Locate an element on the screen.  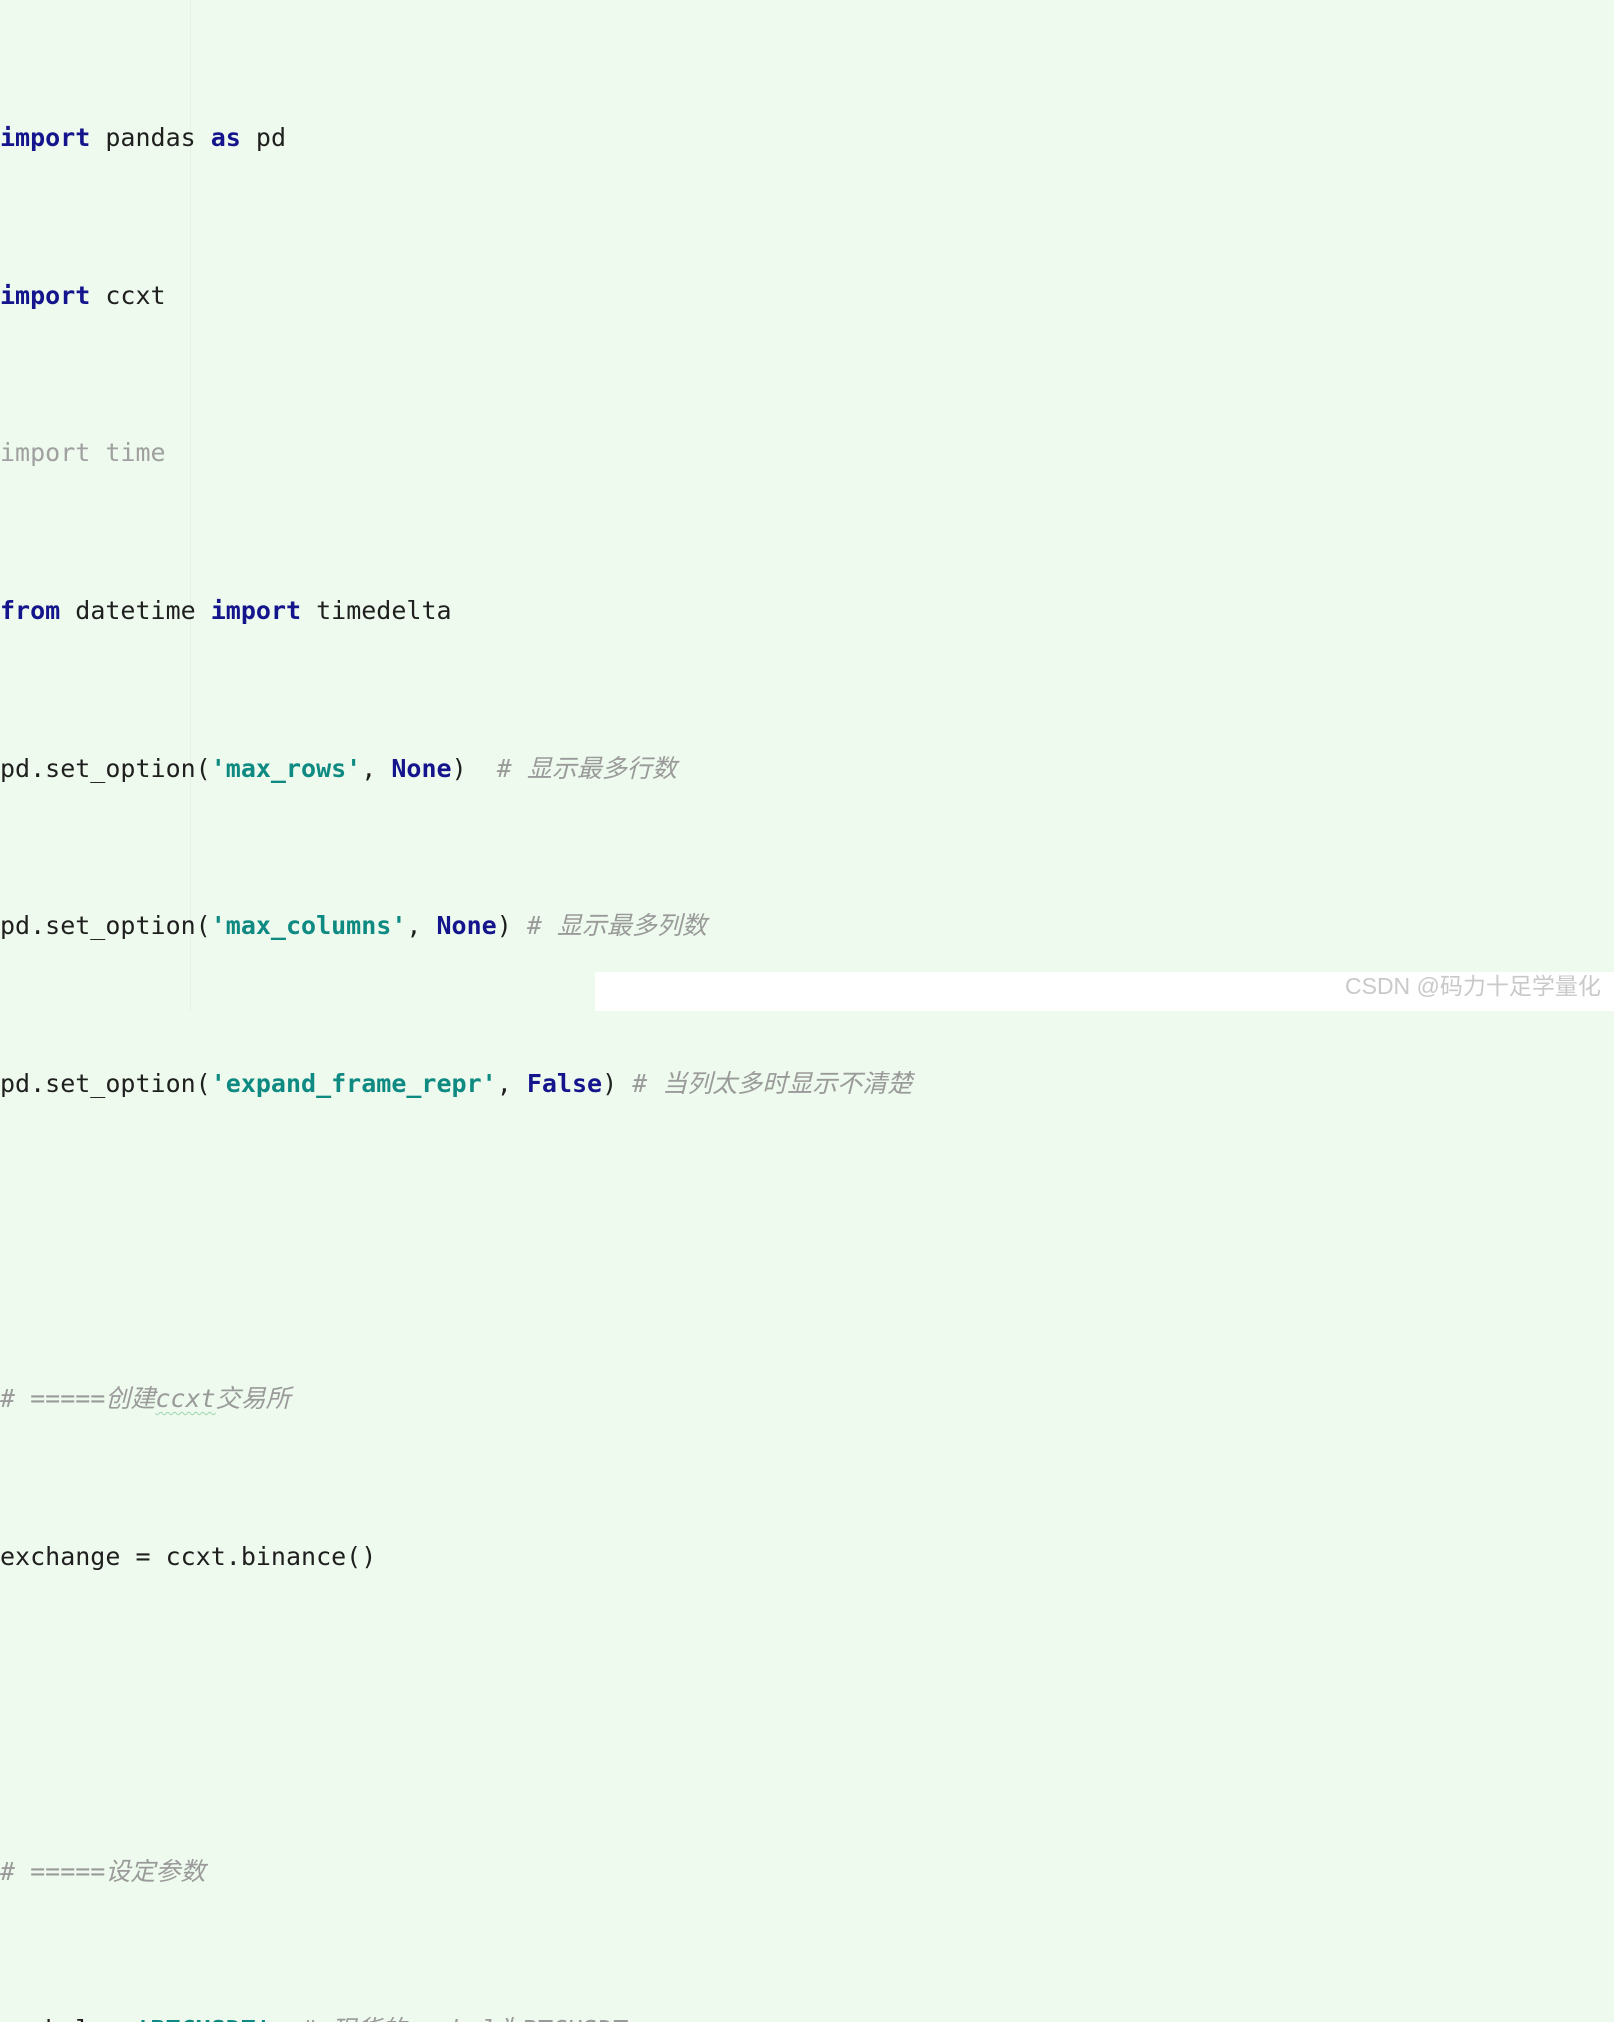
string-max-rows: 'max_rows' is located at coordinates (286, 768).